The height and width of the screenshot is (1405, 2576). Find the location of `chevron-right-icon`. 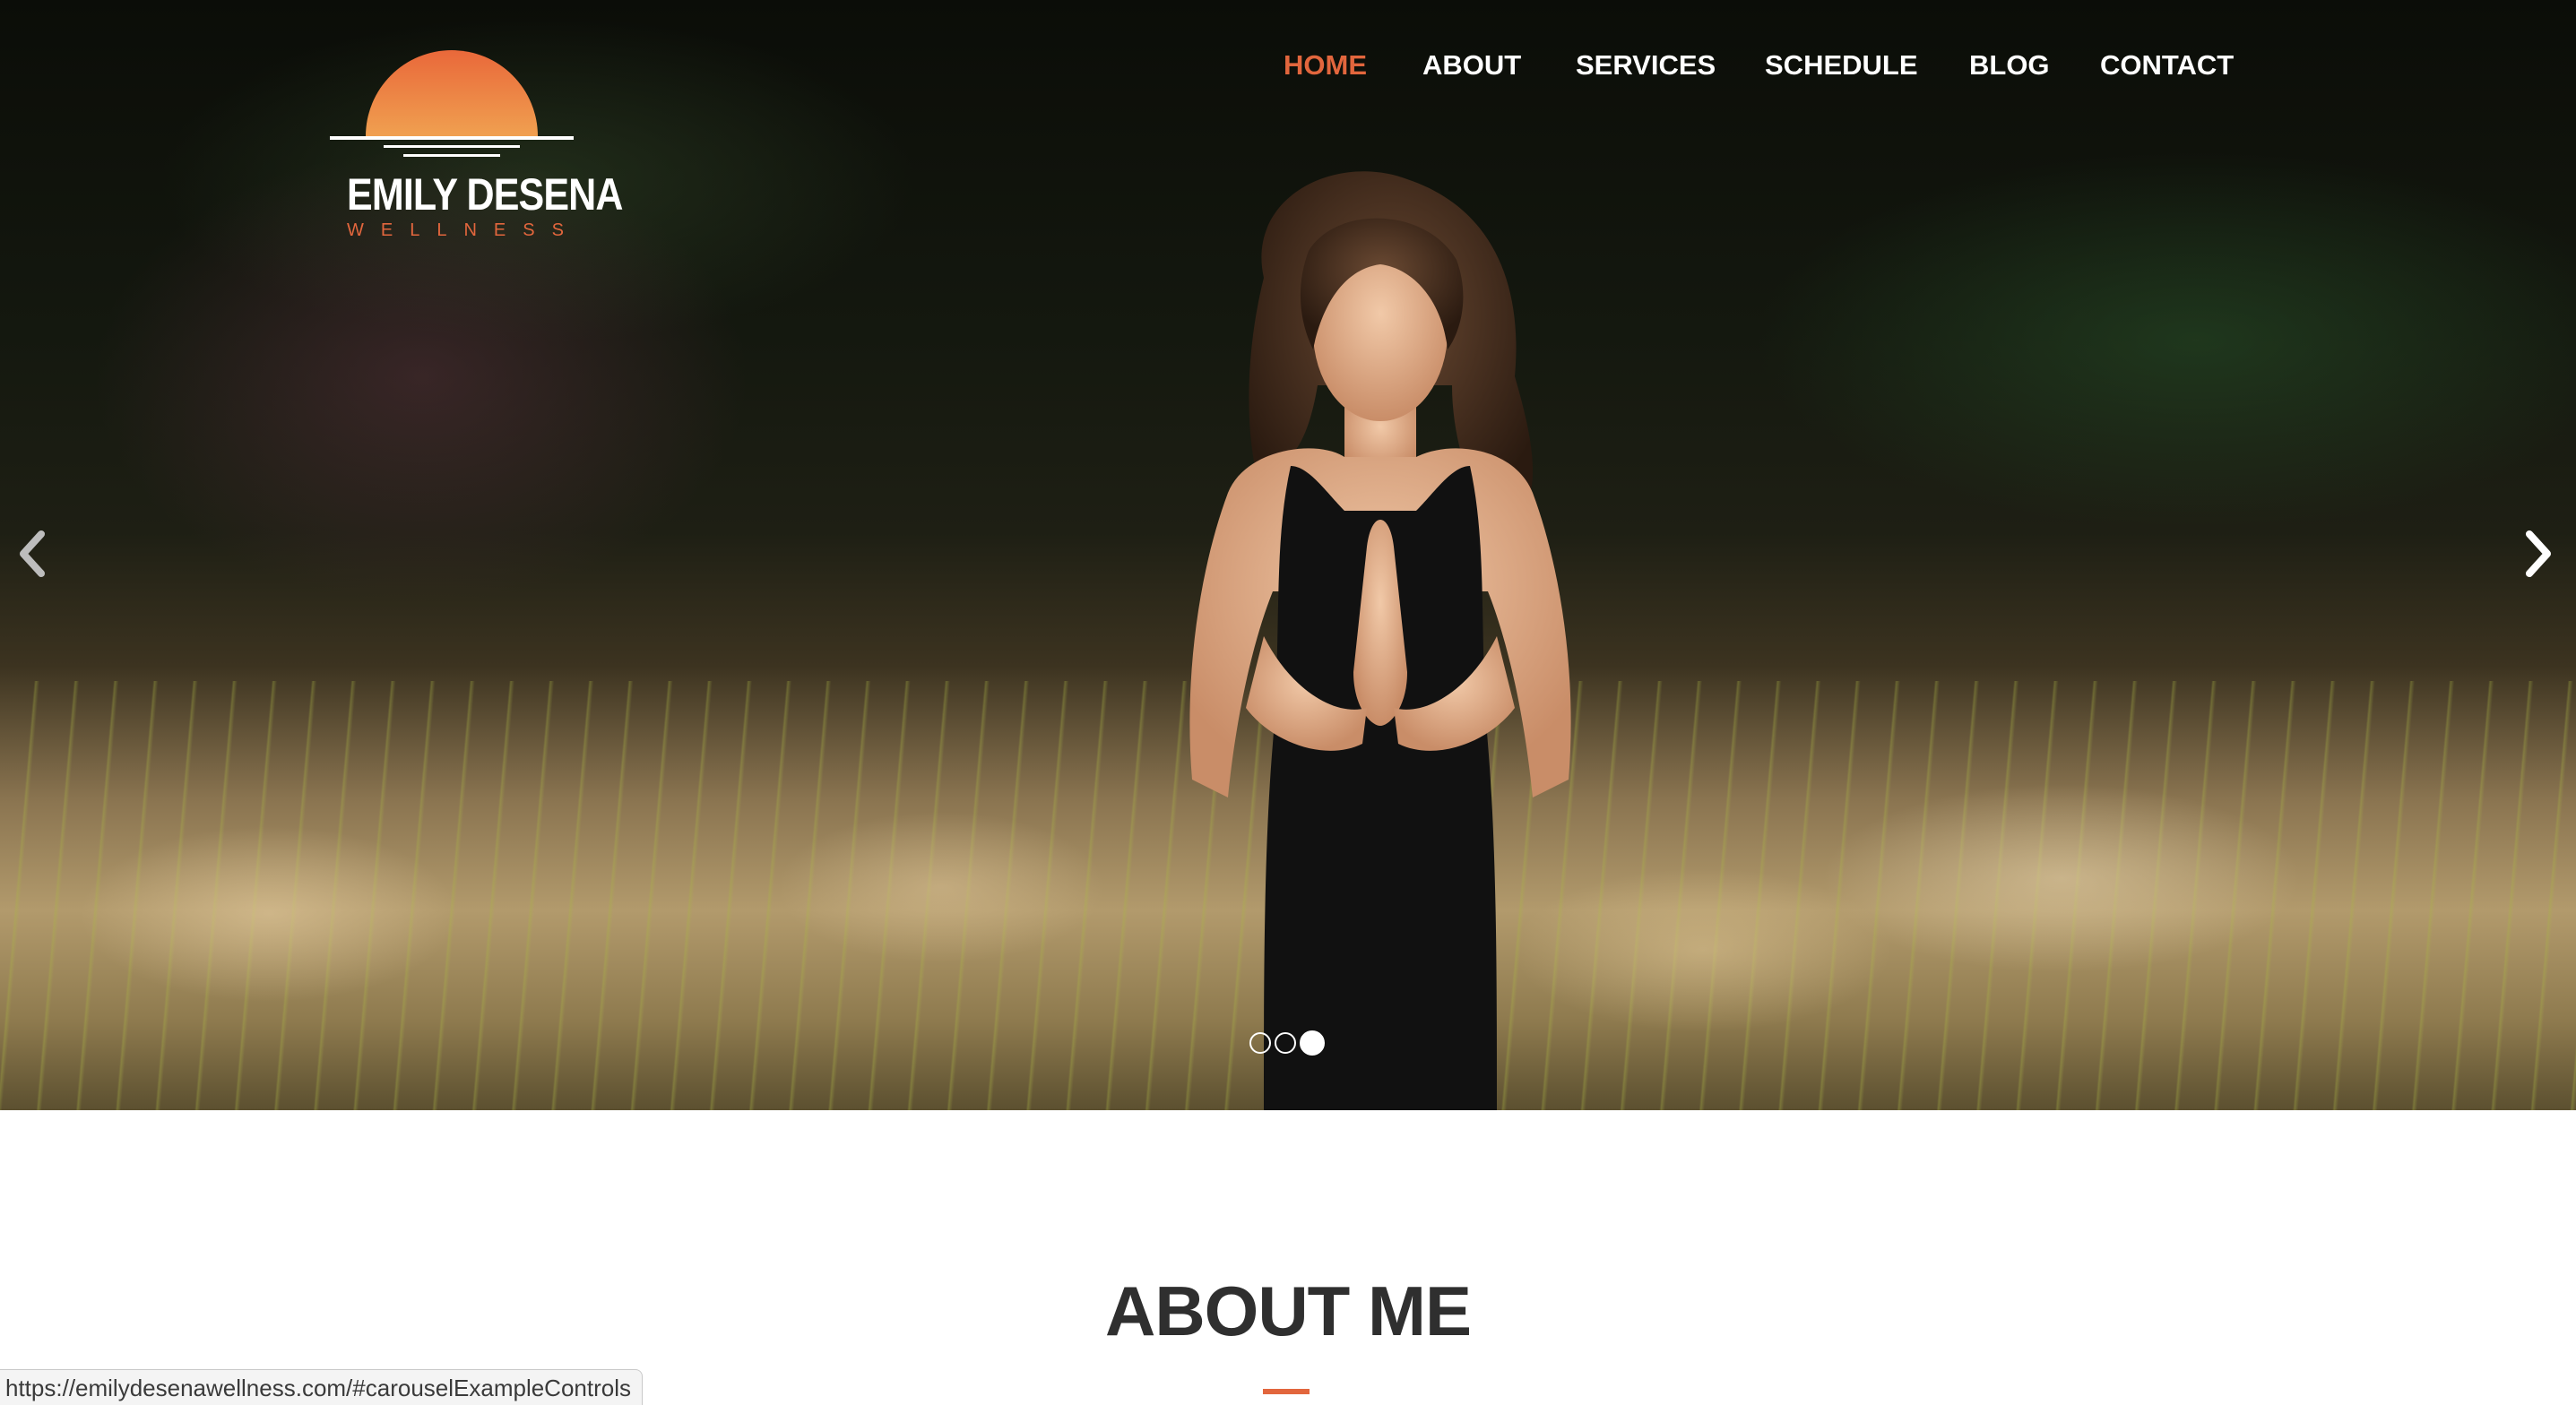

chevron-right-icon is located at coordinates (2538, 553).